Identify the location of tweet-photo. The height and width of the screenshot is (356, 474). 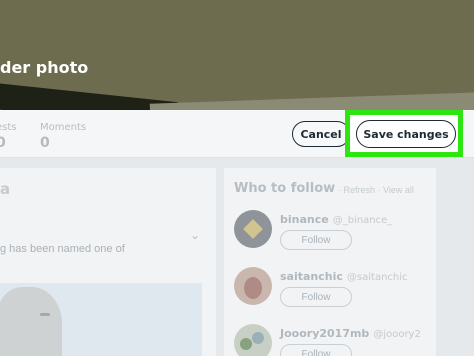
(101, 319).